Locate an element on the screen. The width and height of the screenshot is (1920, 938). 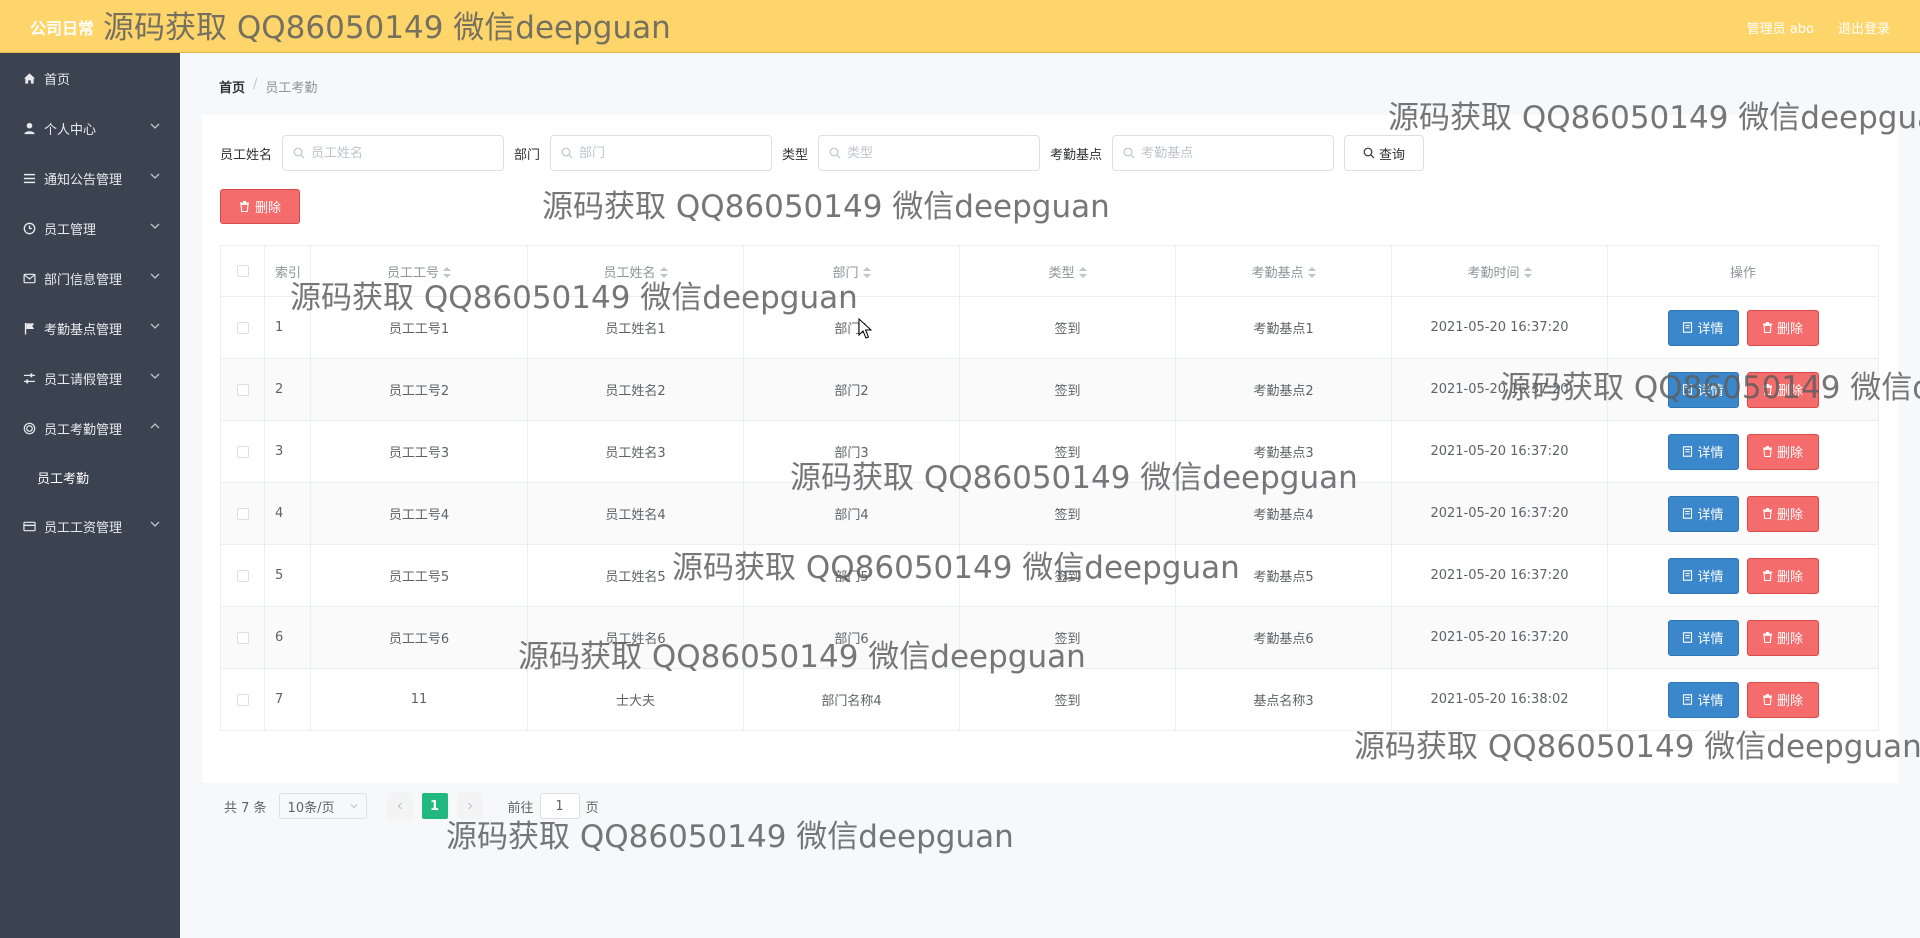
message-icon is located at coordinates (29, 278).